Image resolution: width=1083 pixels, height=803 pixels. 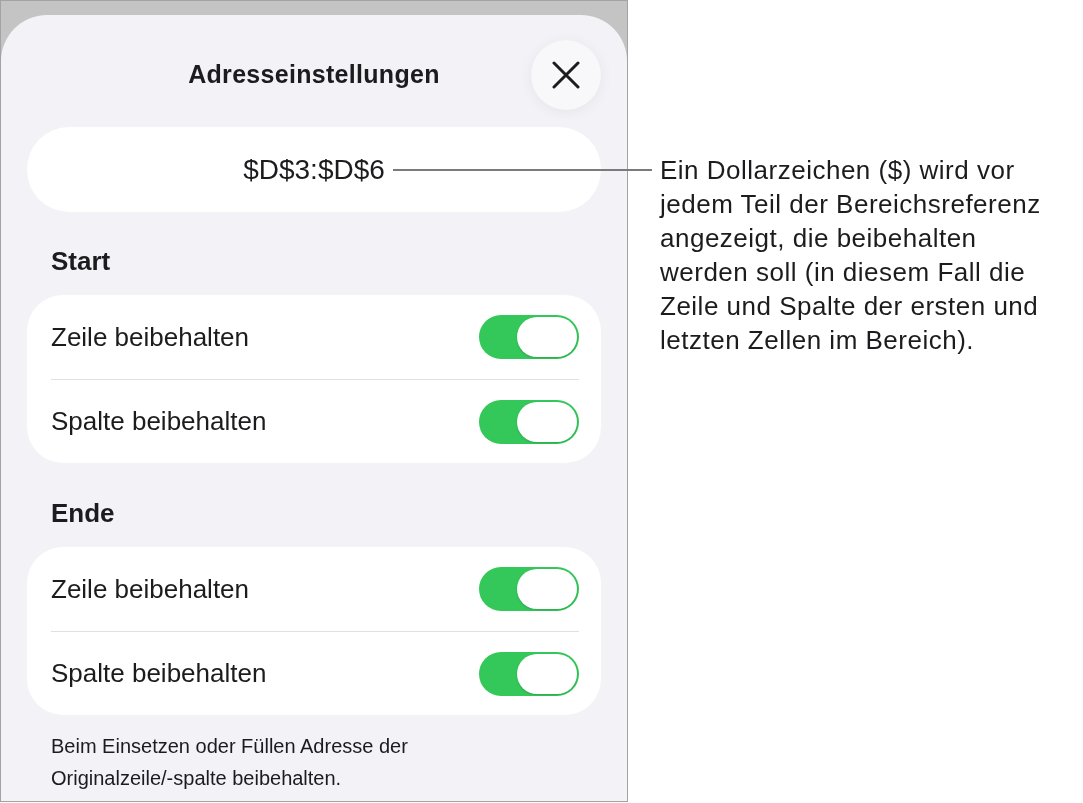 I want to click on sheet-title: Adresseinstellungen, so click(x=314, y=75).